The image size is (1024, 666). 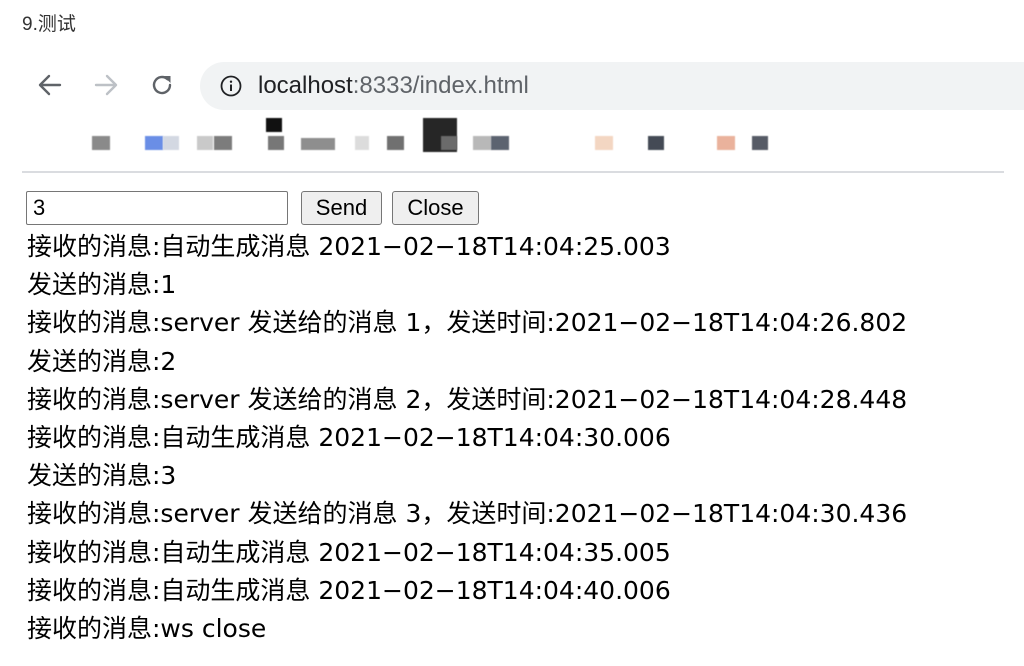 I want to click on close-button: Close, so click(x=435, y=208).